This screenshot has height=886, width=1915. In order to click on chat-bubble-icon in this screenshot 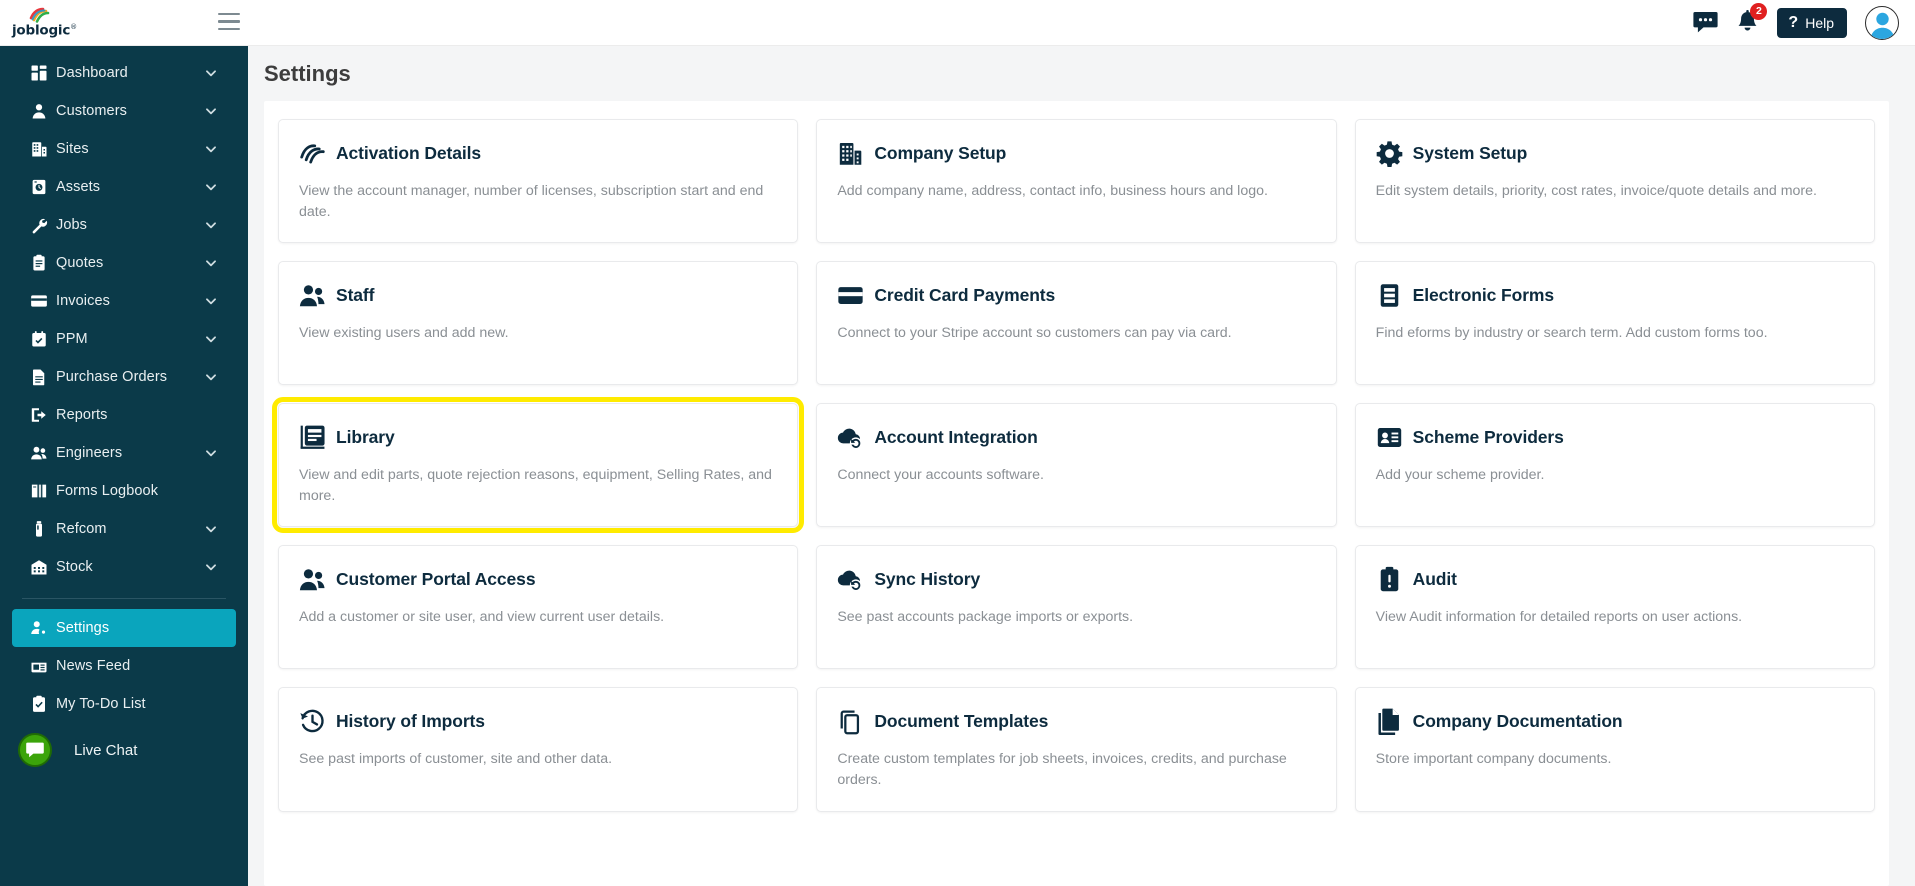, I will do `click(1706, 22)`.